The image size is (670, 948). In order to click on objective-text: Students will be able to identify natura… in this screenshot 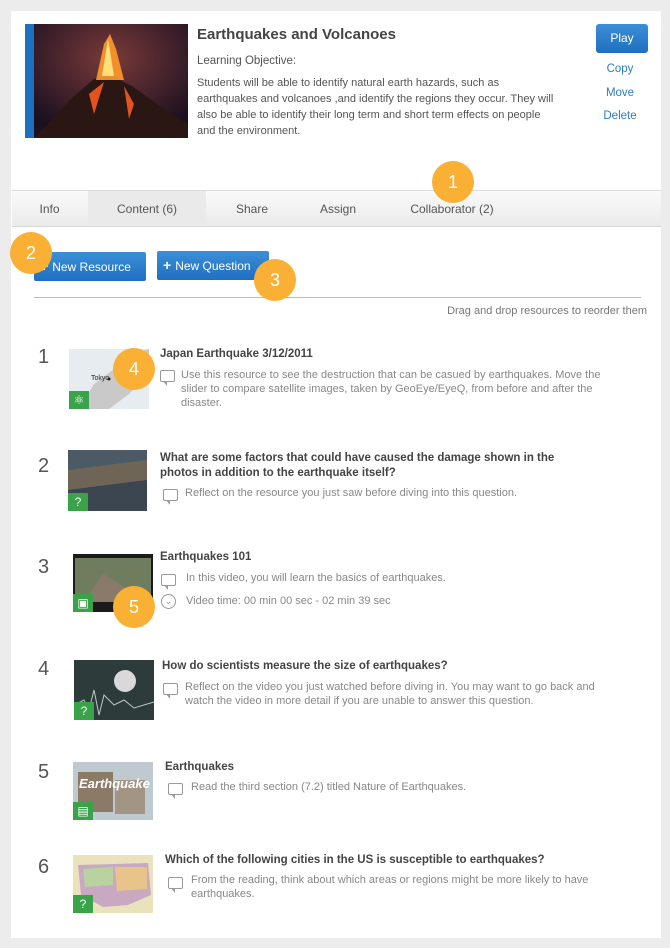, I will do `click(375, 107)`.